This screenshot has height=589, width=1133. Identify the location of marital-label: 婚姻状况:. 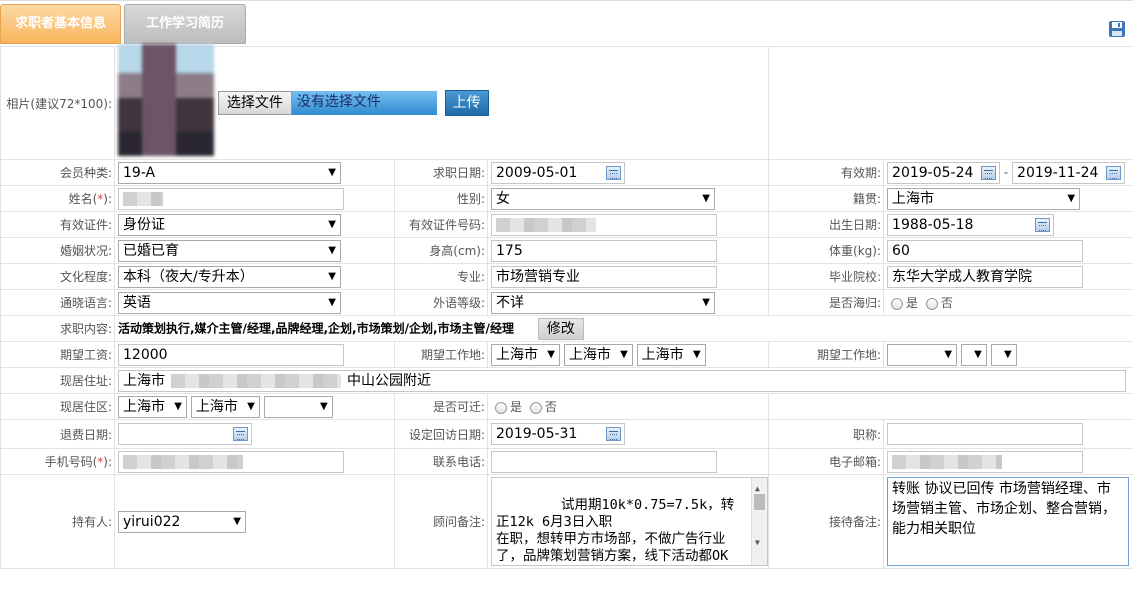
(57, 250).